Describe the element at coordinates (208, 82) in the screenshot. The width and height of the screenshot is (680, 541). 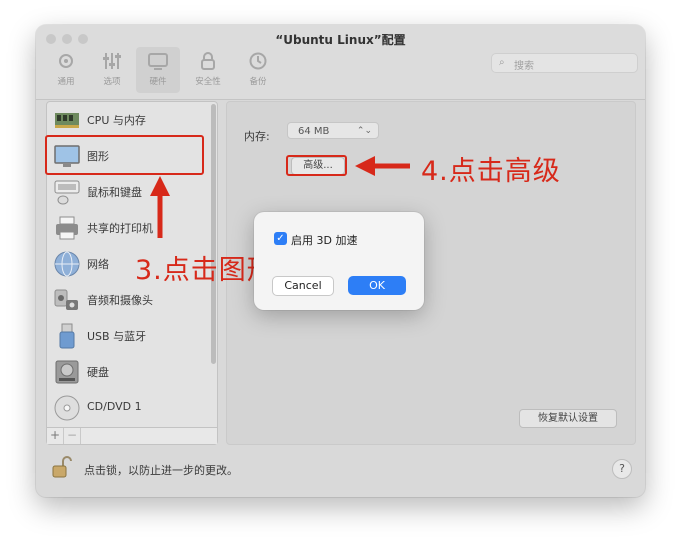
I see `toolbar-security-label: 安全性` at that location.